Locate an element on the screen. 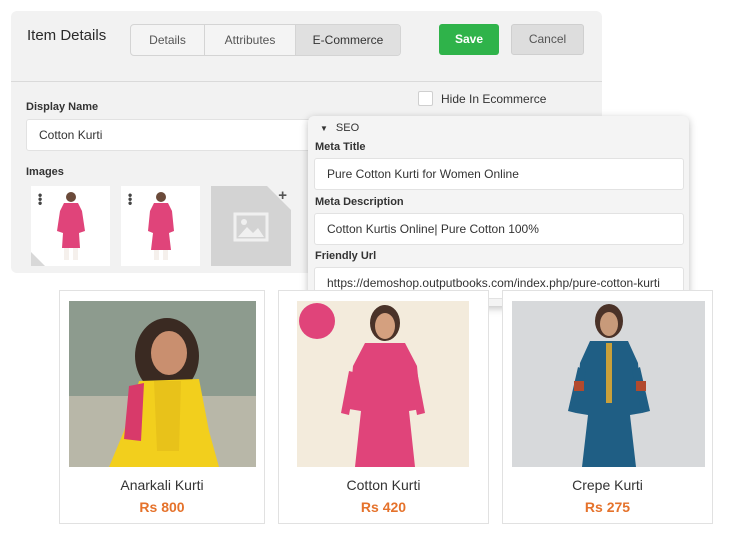  header-divider is located at coordinates (306, 81).